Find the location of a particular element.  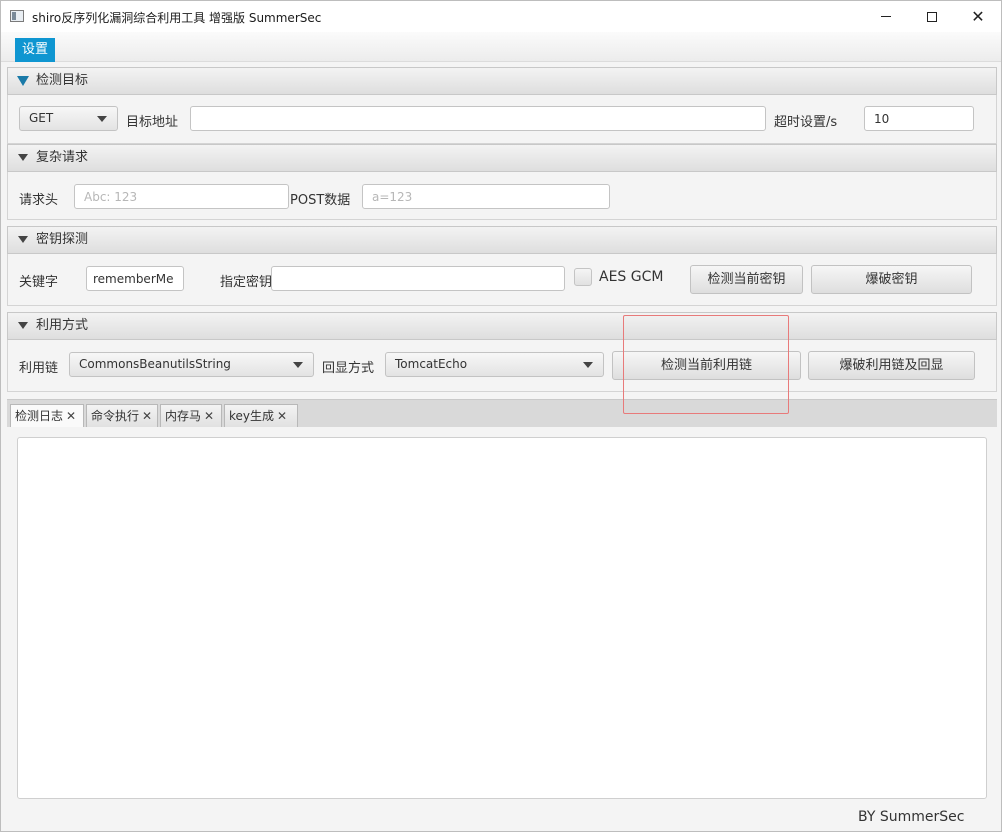

close-button: ✕ is located at coordinates (978, 16).